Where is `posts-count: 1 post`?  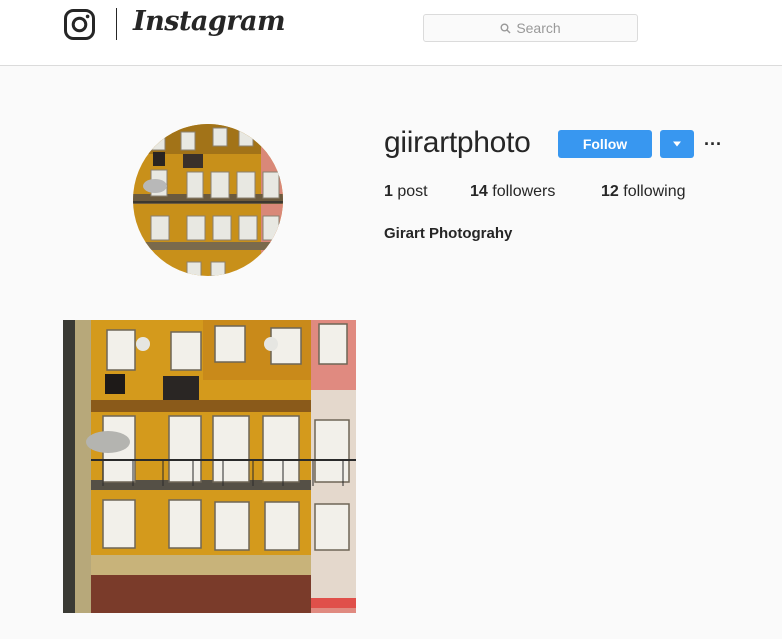 posts-count: 1 post is located at coordinates (406, 192).